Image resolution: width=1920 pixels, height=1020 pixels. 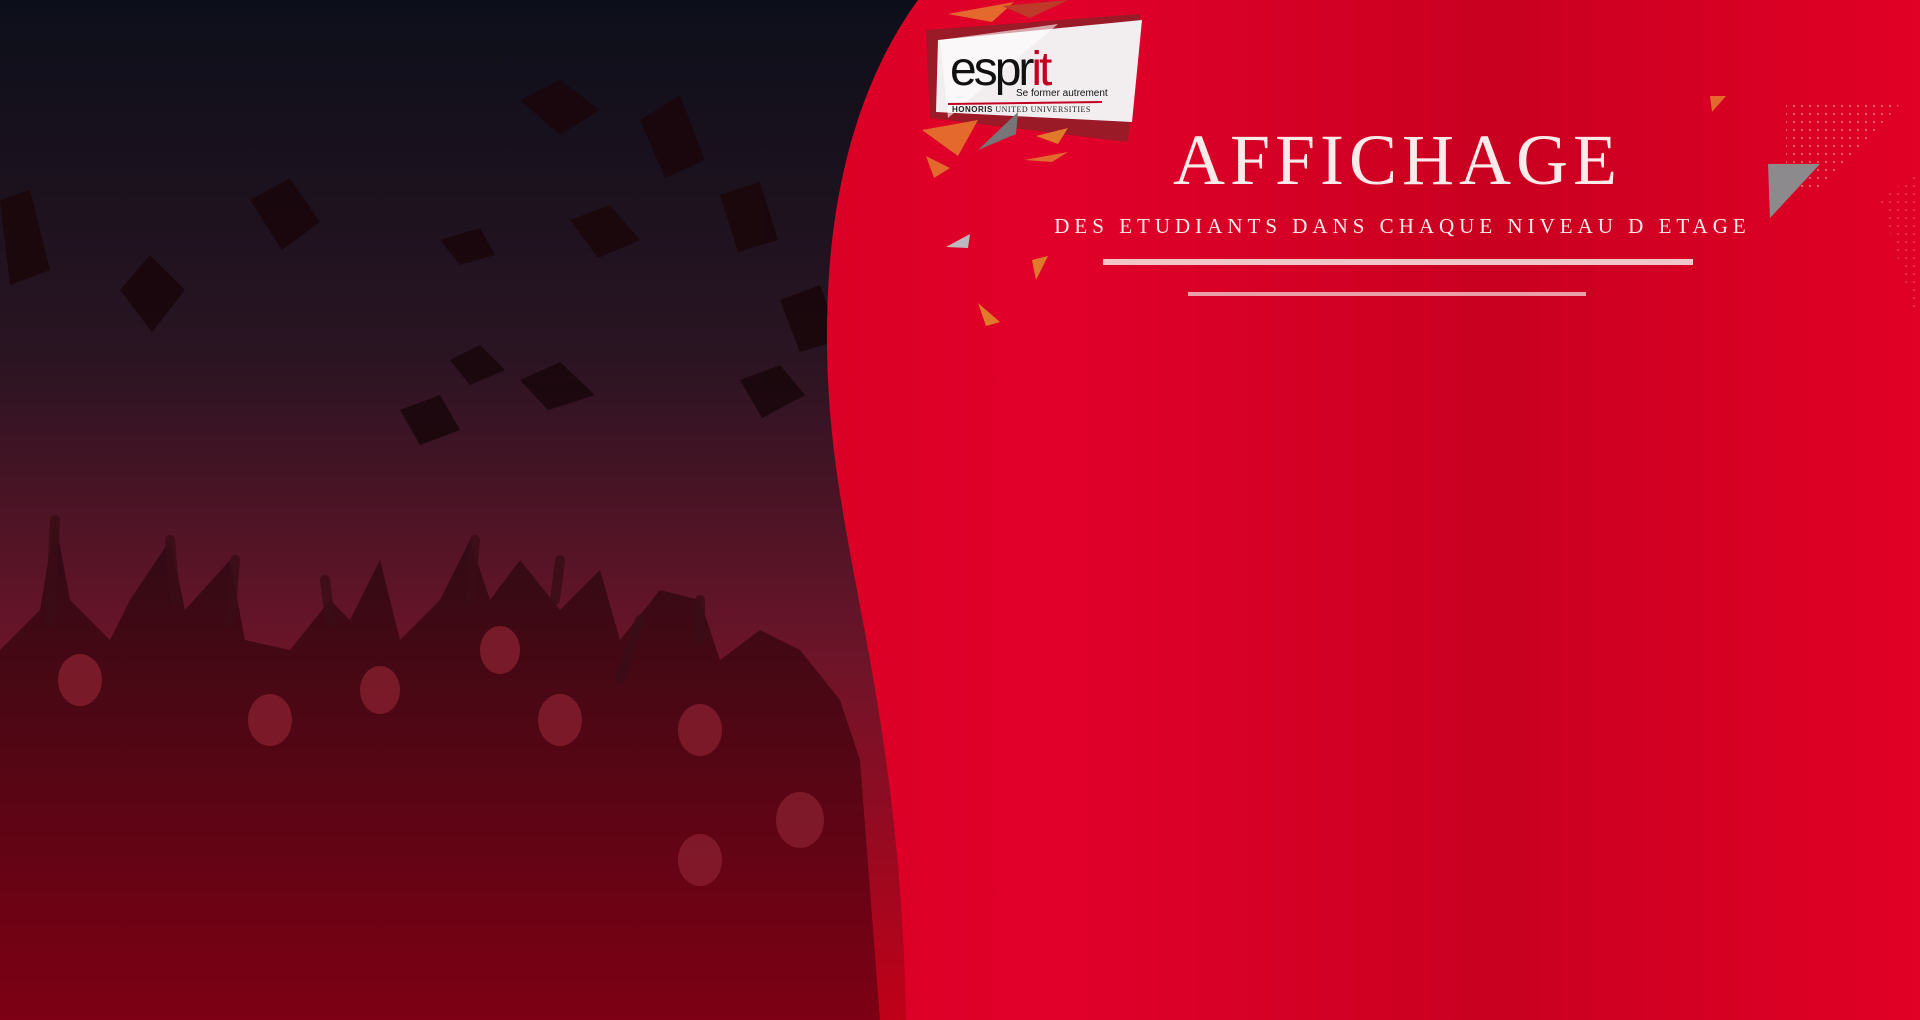 What do you see at coordinates (1387, 294) in the screenshot?
I see `divider-line-secondary` at bounding box center [1387, 294].